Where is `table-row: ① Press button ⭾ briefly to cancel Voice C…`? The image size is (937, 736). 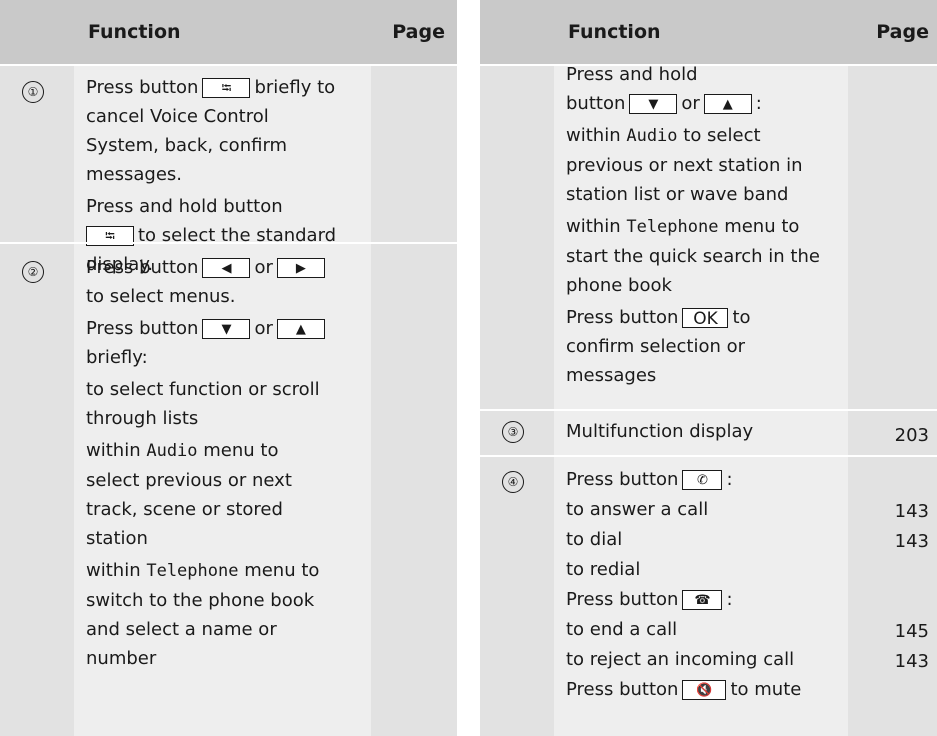 table-row: ① Press button ⭾ briefly to cancel Voice C… is located at coordinates (228, 169).